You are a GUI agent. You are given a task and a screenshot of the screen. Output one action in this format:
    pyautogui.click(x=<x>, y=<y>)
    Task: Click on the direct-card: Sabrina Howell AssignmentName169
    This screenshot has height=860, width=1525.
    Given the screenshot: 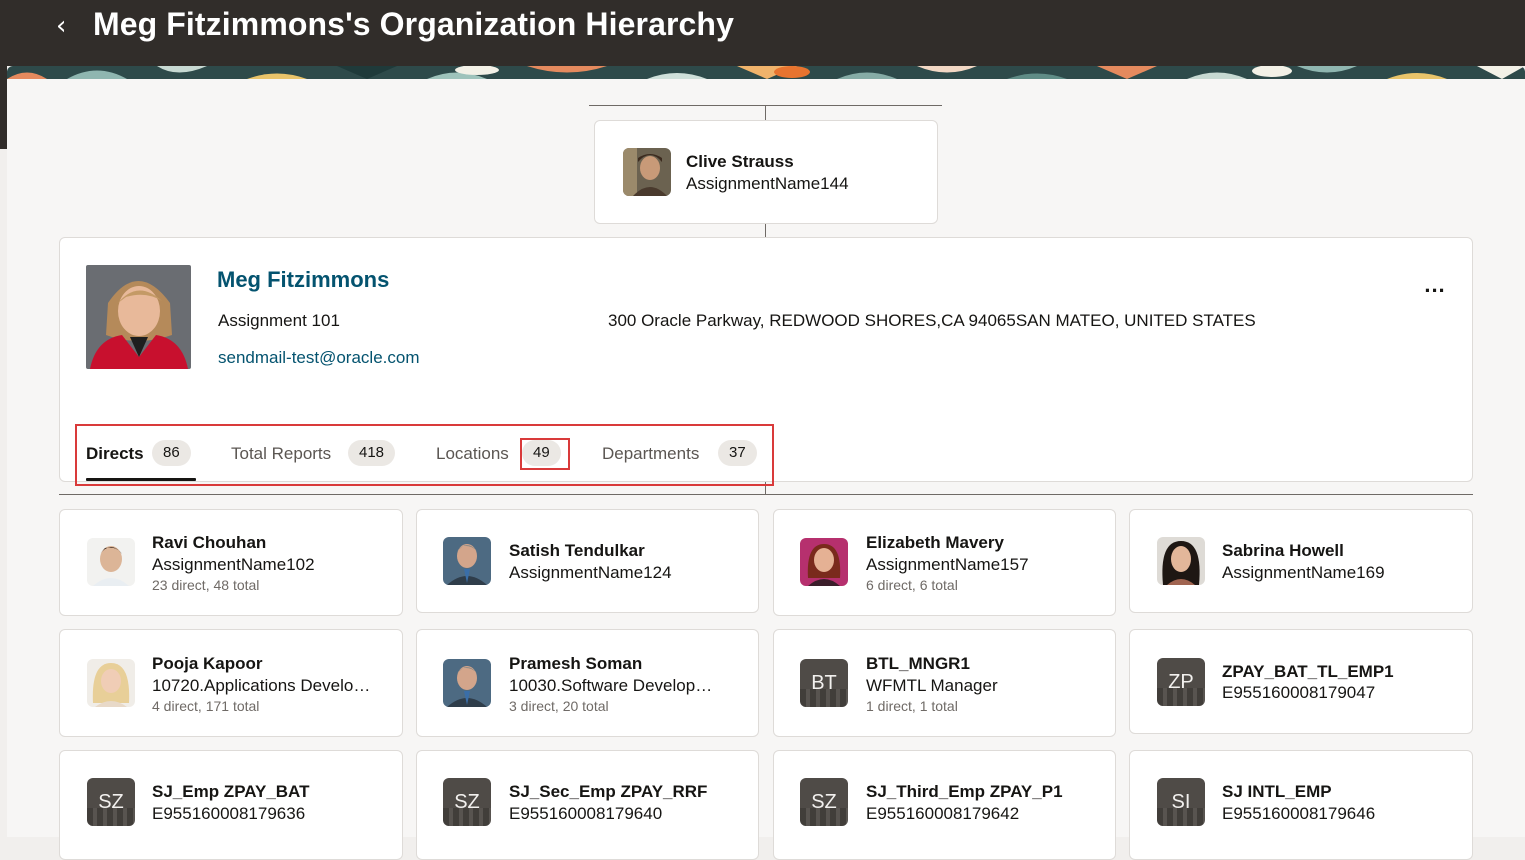 What is the action you would take?
    pyautogui.click(x=1301, y=561)
    